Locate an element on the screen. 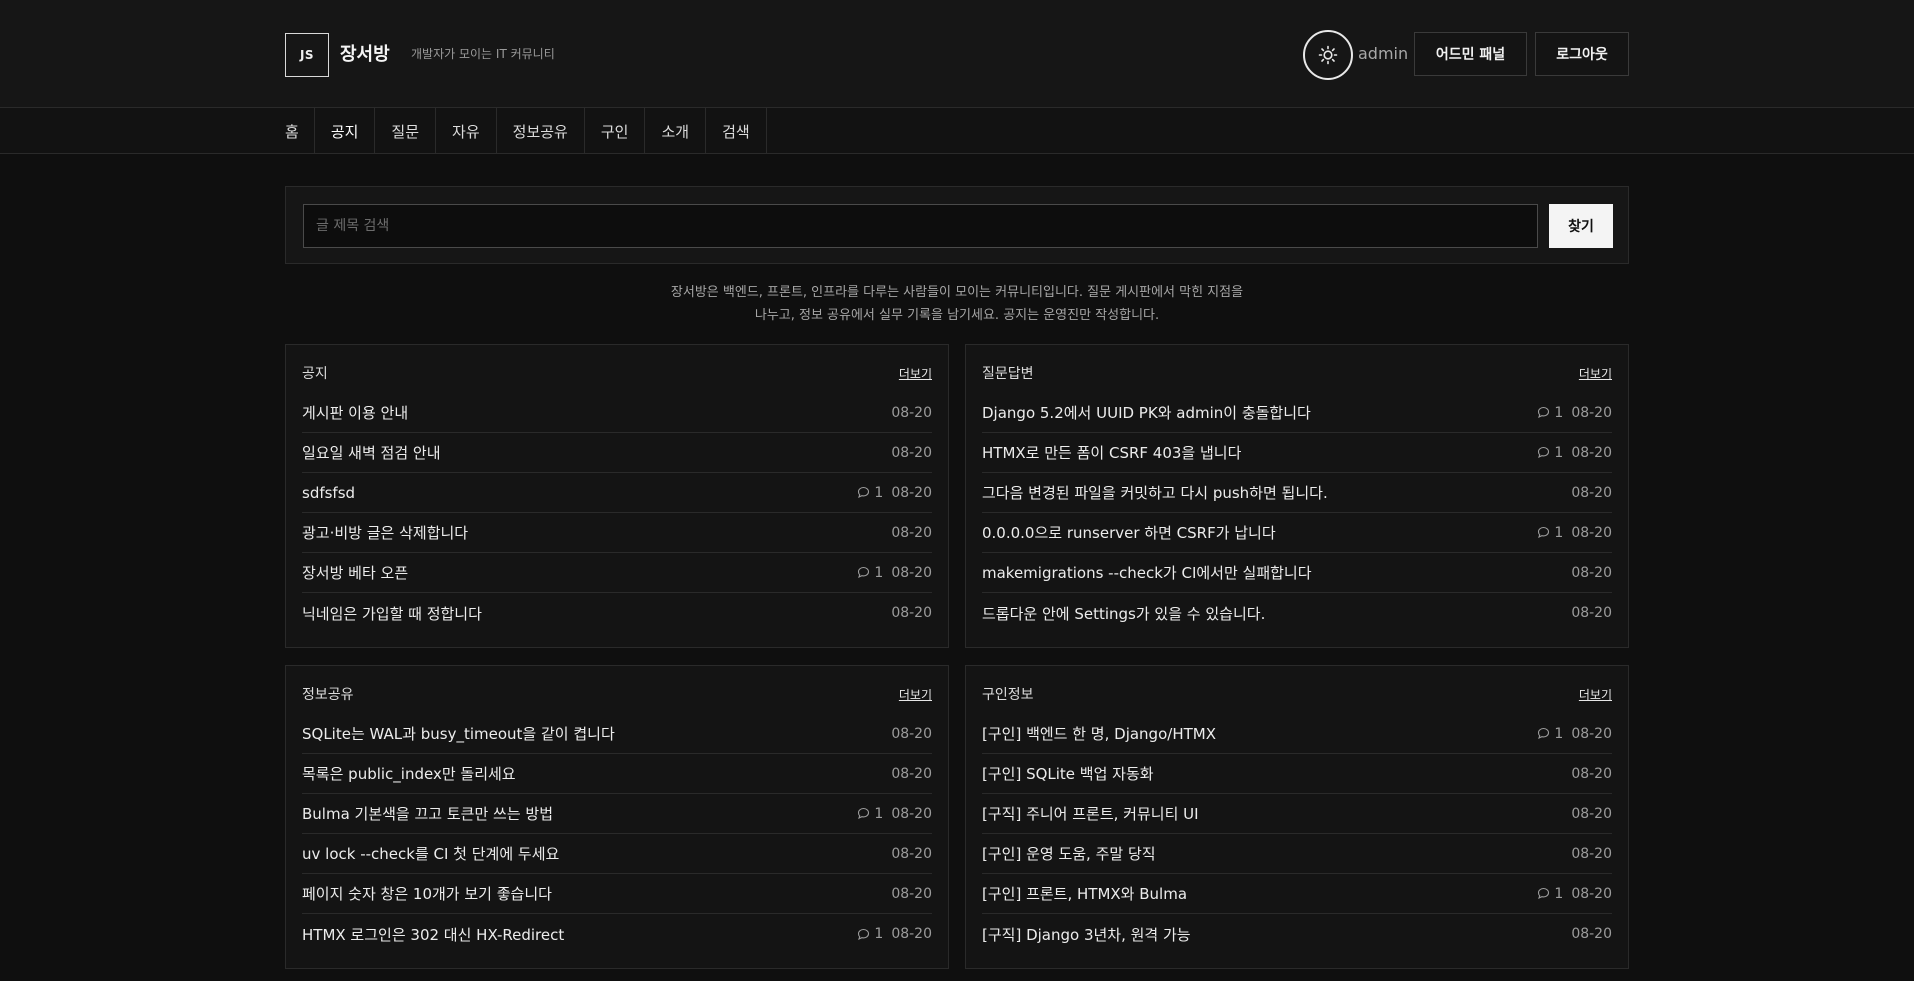 The height and width of the screenshot is (981, 1914). post-row: Django 5.2에서 UUID PK와 admin이 충돌합니다 1 08-20 is located at coordinates (1297, 413).